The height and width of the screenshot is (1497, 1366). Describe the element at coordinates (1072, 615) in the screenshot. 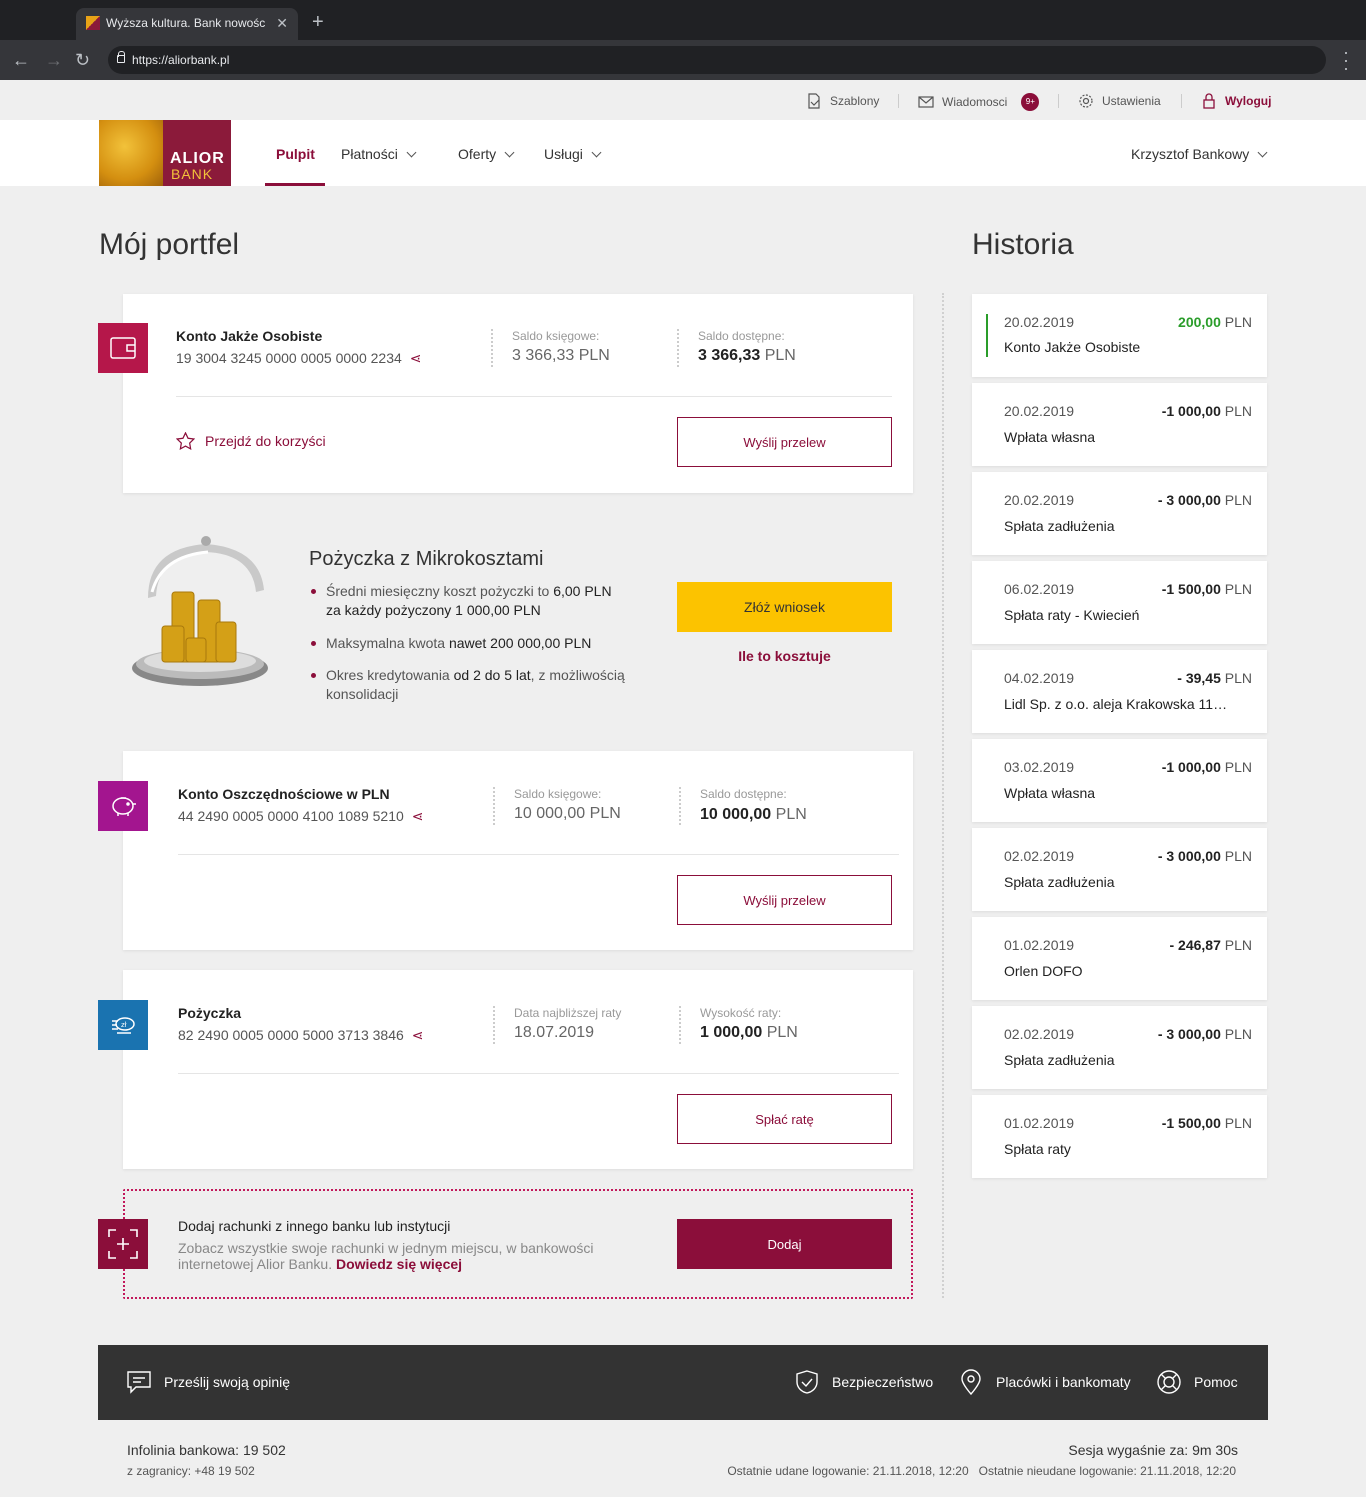

I see `history-title: Spłata raty - Kwiecień` at that location.